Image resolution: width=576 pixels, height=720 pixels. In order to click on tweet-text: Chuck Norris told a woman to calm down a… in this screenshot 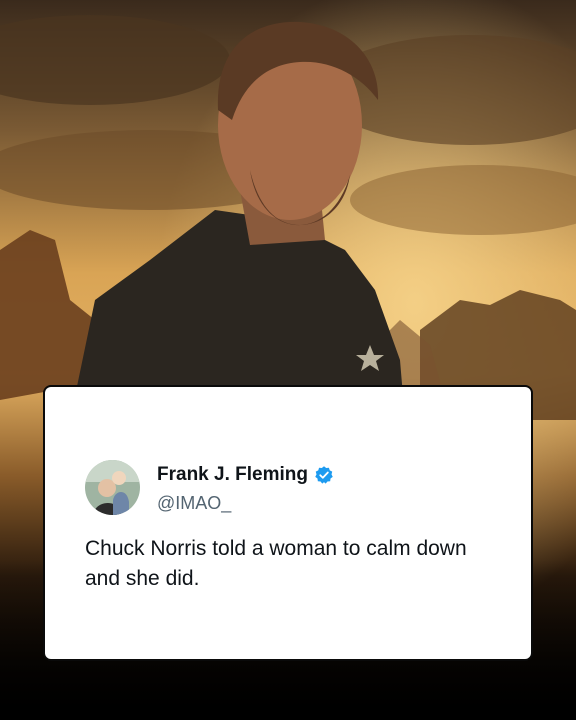, I will do `click(276, 563)`.